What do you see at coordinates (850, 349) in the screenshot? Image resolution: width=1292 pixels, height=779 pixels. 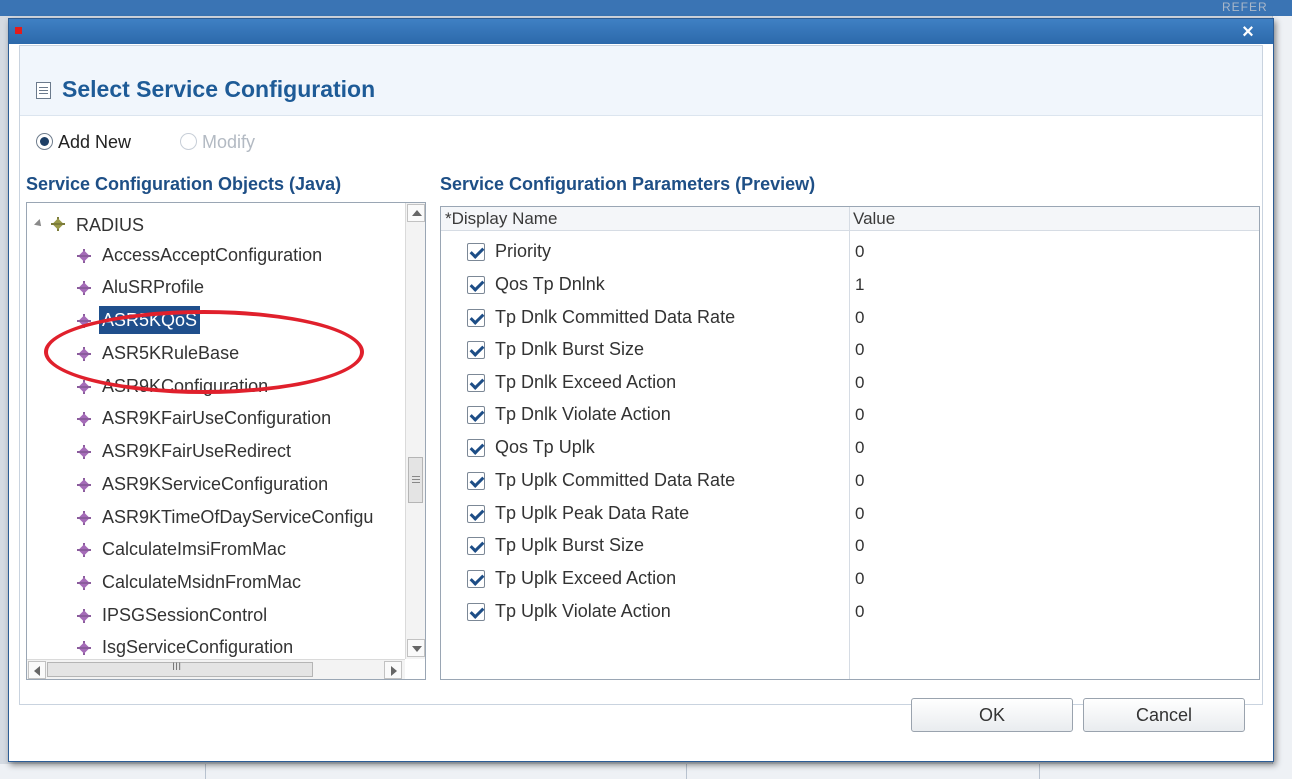 I see `table-row: Tp Dnlk Burst Size 0` at bounding box center [850, 349].